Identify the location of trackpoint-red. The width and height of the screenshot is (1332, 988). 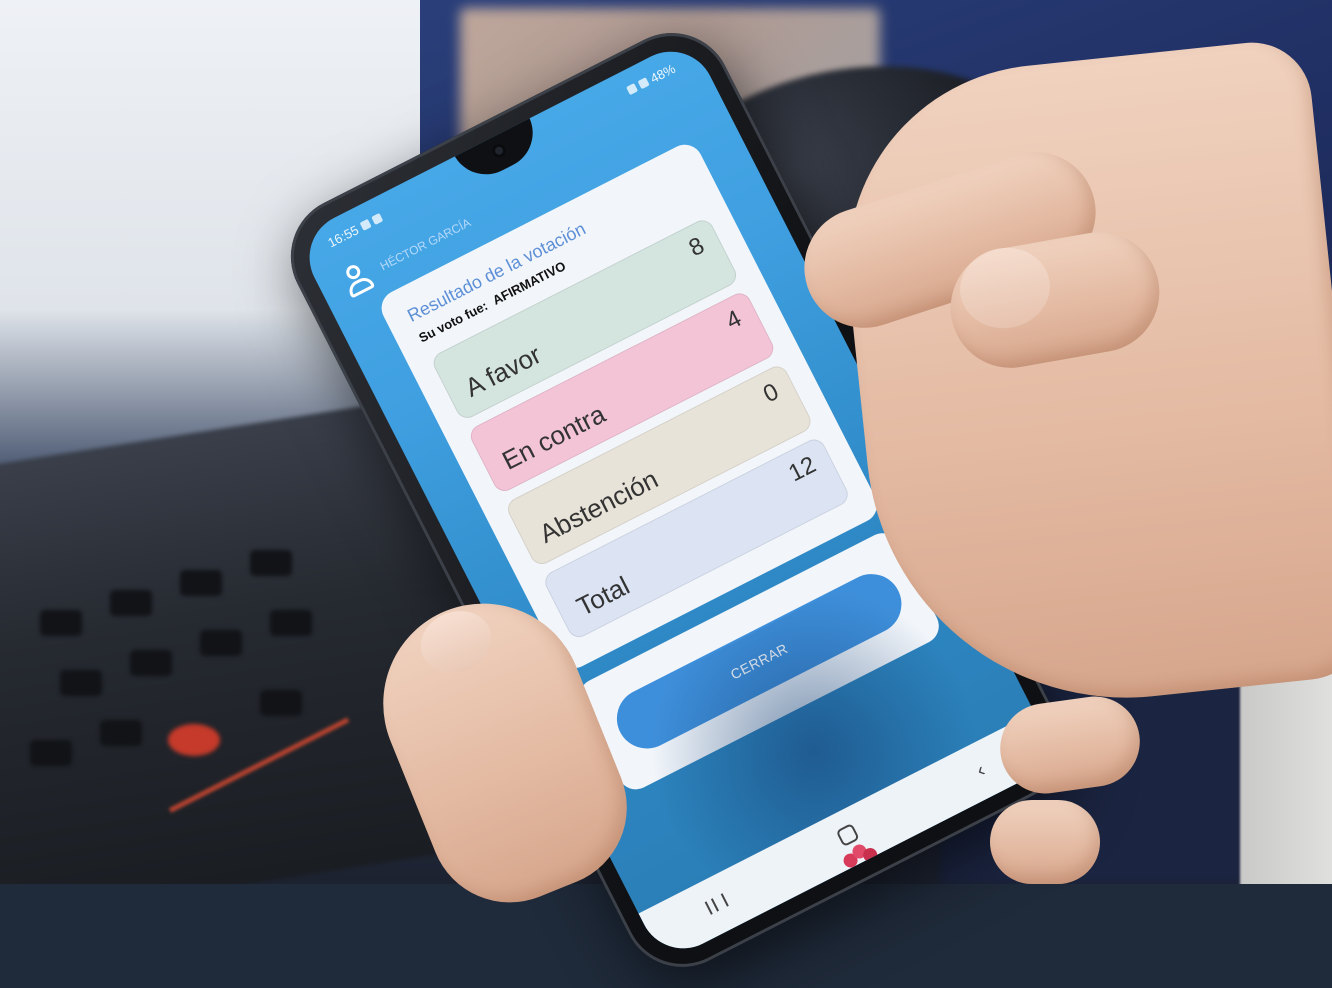
(194, 740).